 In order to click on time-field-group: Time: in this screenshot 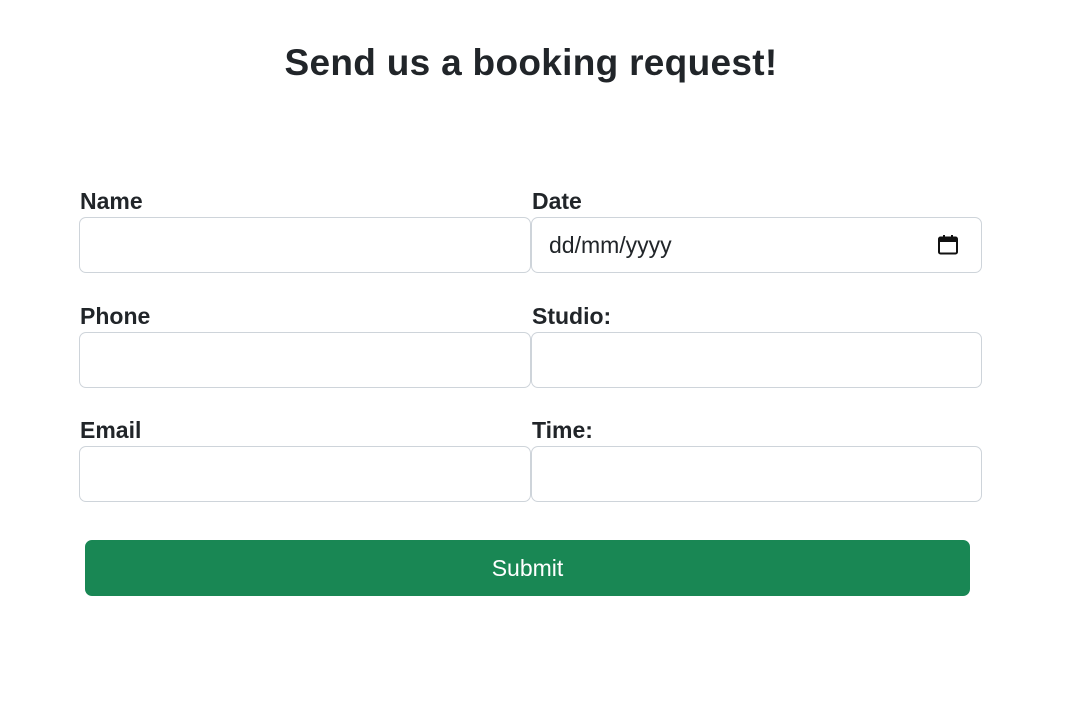, I will do `click(756, 458)`.